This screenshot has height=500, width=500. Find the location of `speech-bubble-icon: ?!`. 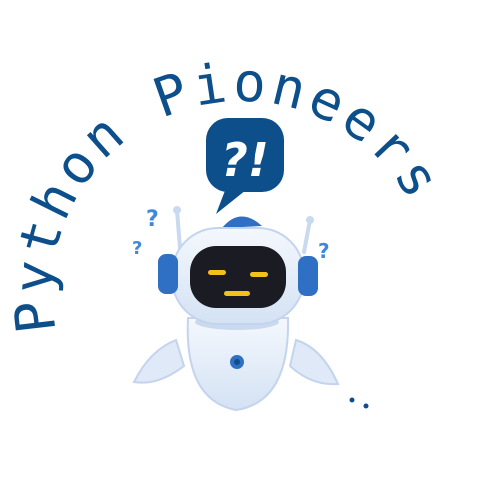

speech-bubble-icon: ?! is located at coordinates (245, 166).